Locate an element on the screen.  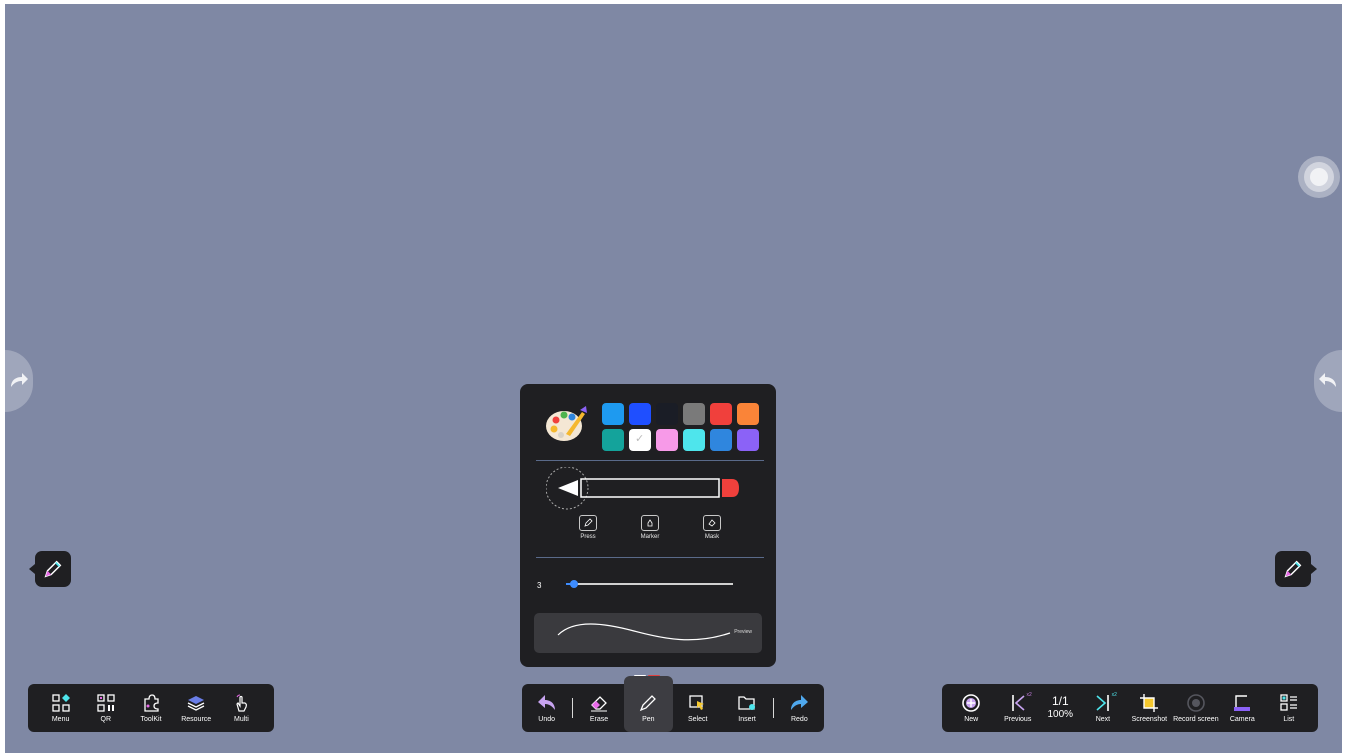
new-page-button: New is located at coordinates (971, 708).